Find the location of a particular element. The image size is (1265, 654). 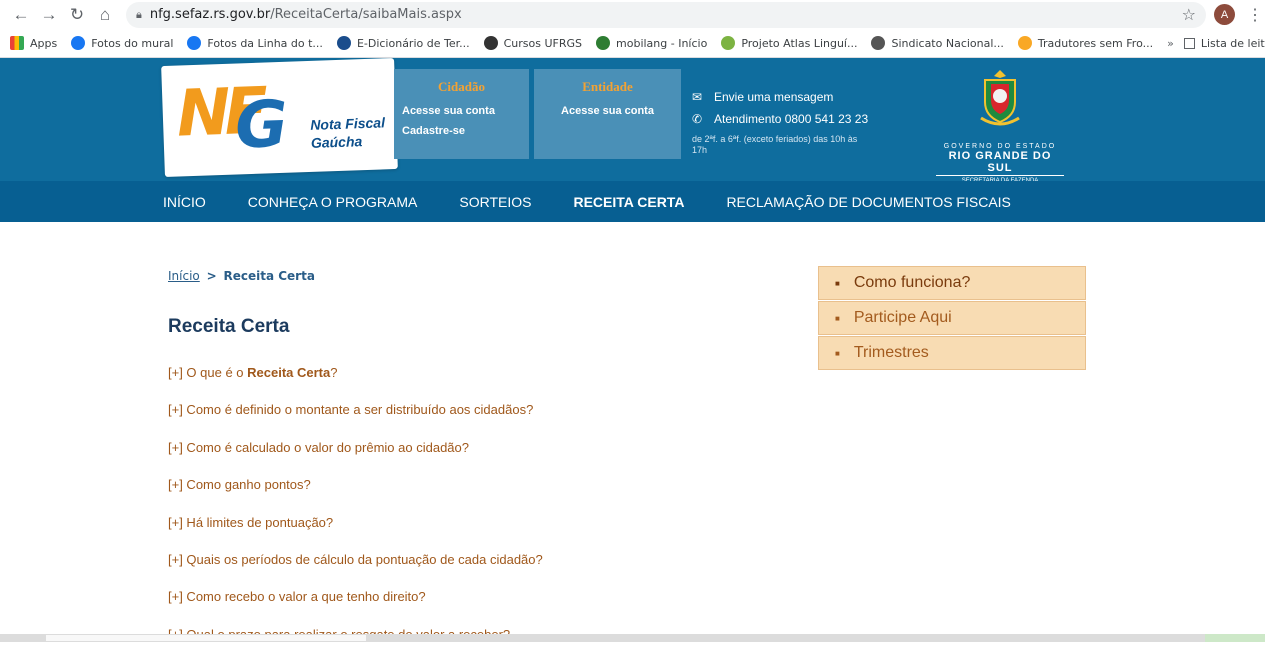

nav-item: INÍCIO is located at coordinates (184, 202).